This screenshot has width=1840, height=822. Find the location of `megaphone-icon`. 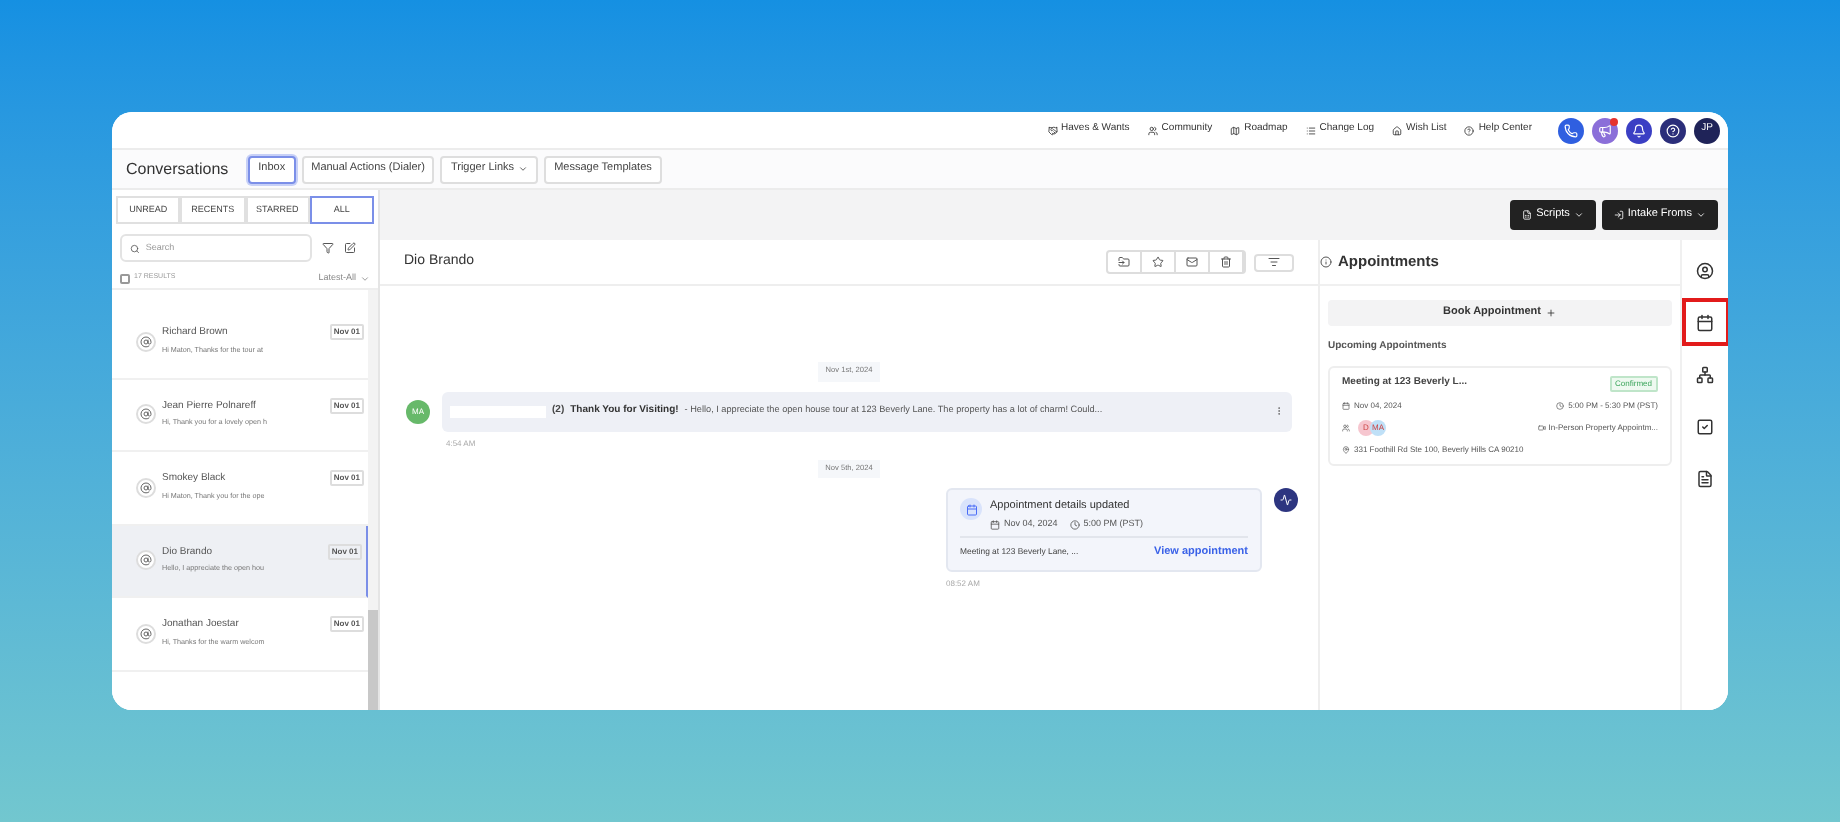

megaphone-icon is located at coordinates (1605, 130).